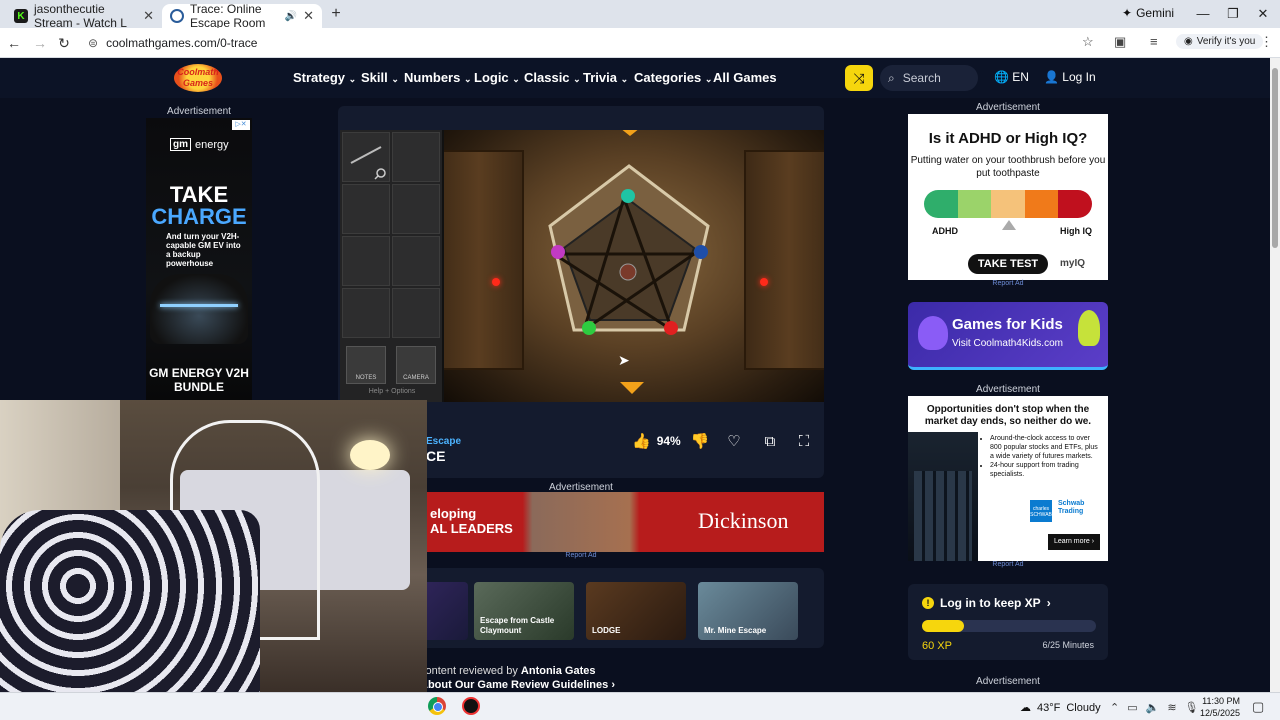 This screenshot has width=1280, height=720. Describe the element at coordinates (700, 442) in the screenshot. I see `thumbs-down-icon: 👎` at that location.